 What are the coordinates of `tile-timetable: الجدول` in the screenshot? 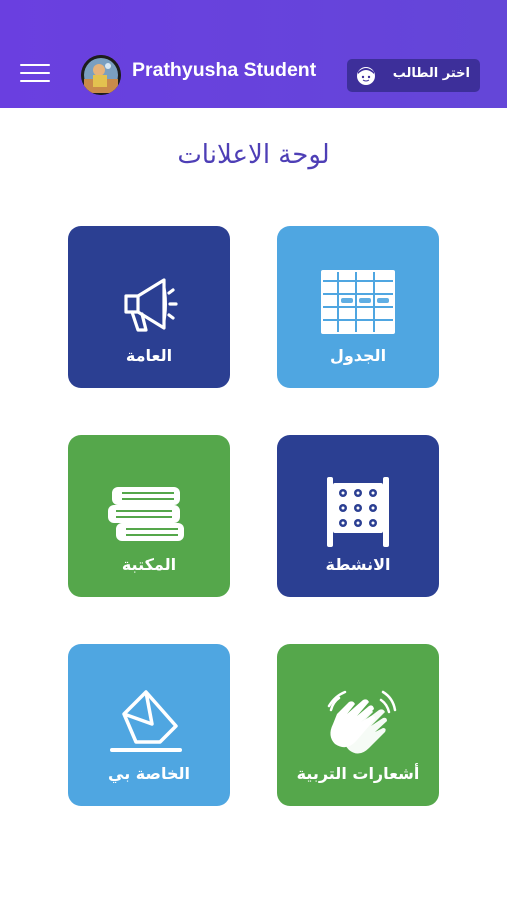 It's located at (358, 307).